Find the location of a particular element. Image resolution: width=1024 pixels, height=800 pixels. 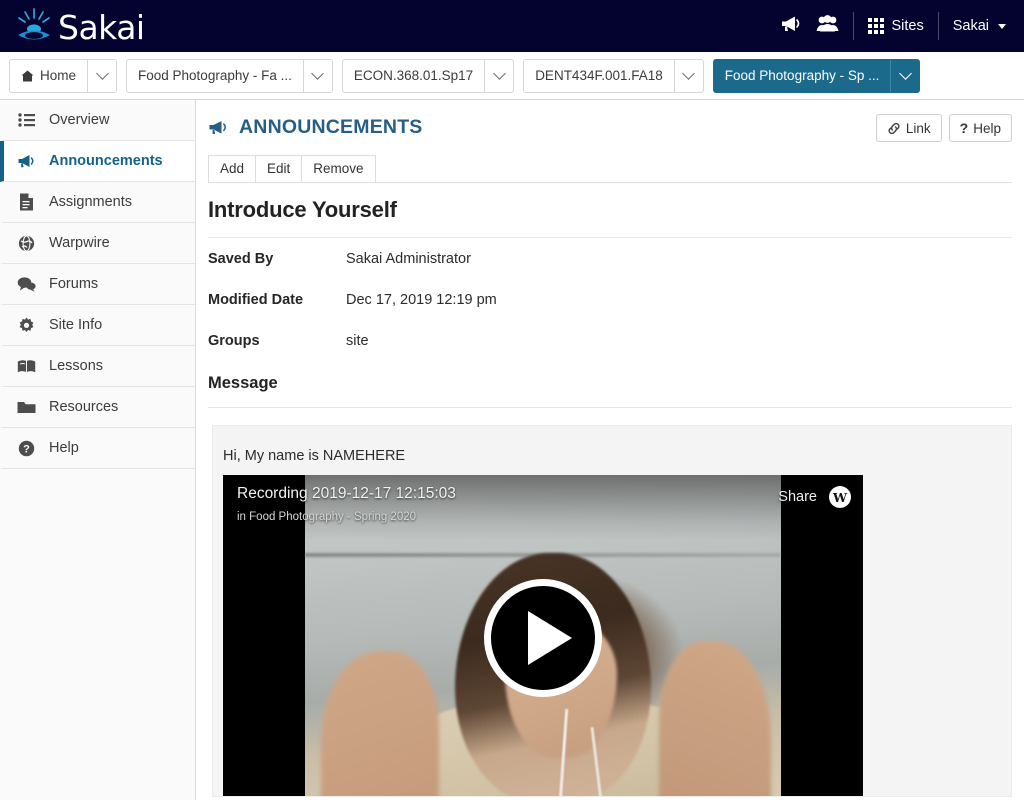

site-tab-home: Home is located at coordinates (63, 75).